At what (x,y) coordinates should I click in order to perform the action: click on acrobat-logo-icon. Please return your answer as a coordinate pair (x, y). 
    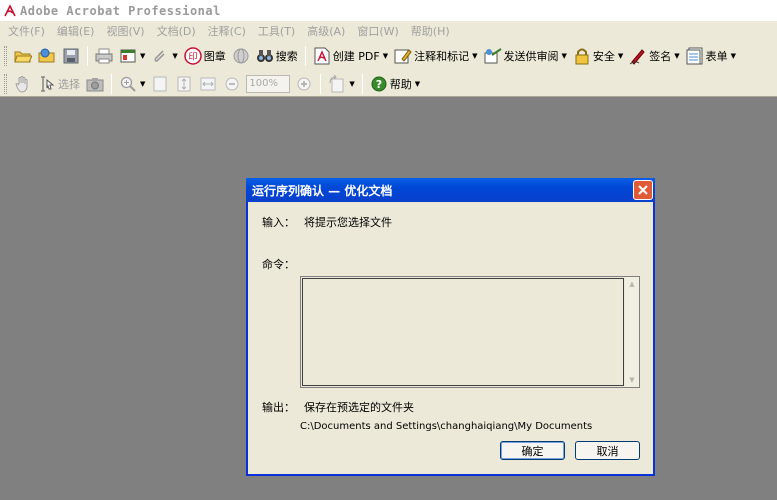
    Looking at the image, I should click on (10, 11).